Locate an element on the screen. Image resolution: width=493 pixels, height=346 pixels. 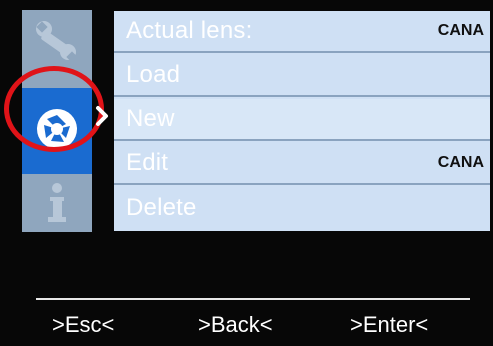
menu-item-delete: Delete is located at coordinates (302, 208).